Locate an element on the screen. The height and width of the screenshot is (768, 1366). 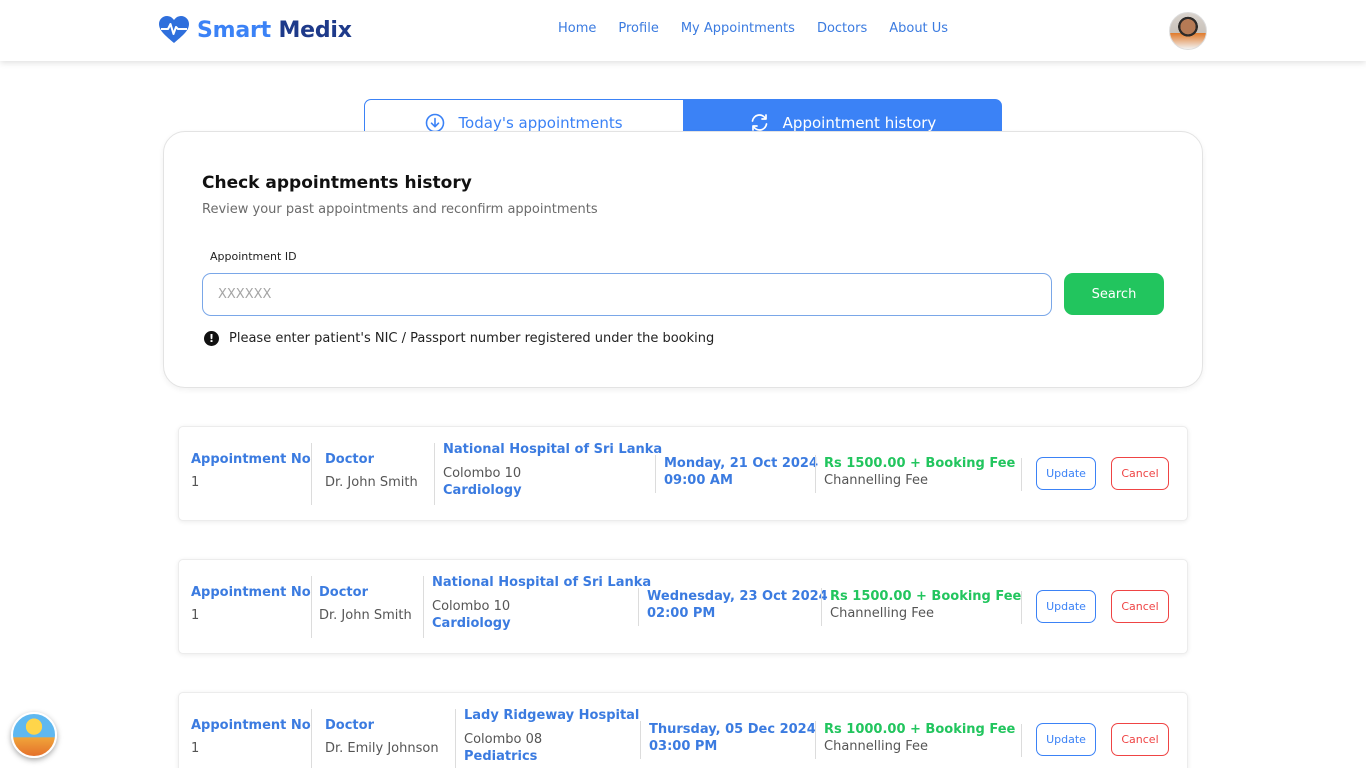
heart-pulse-icon is located at coordinates (174, 29).